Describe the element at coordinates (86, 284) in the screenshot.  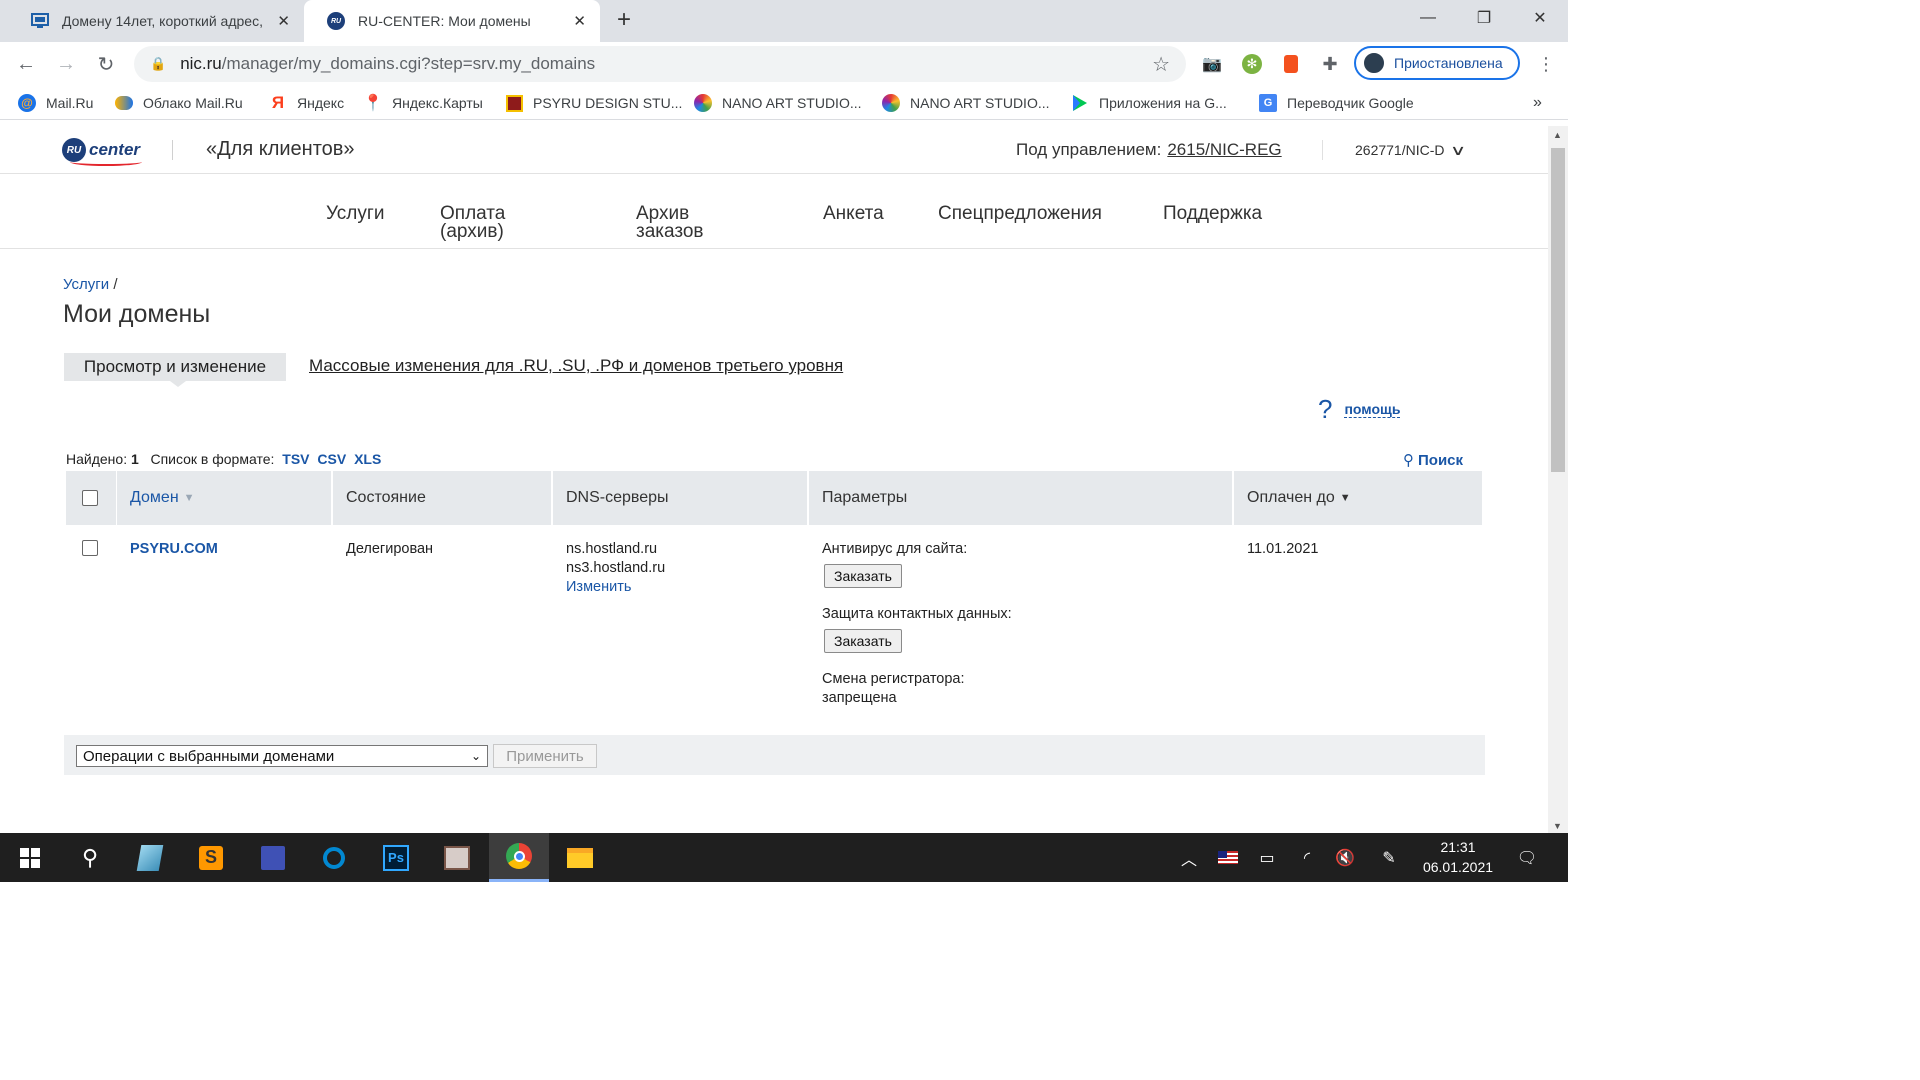
I see `breadcrumb-services-link: Услуги` at that location.